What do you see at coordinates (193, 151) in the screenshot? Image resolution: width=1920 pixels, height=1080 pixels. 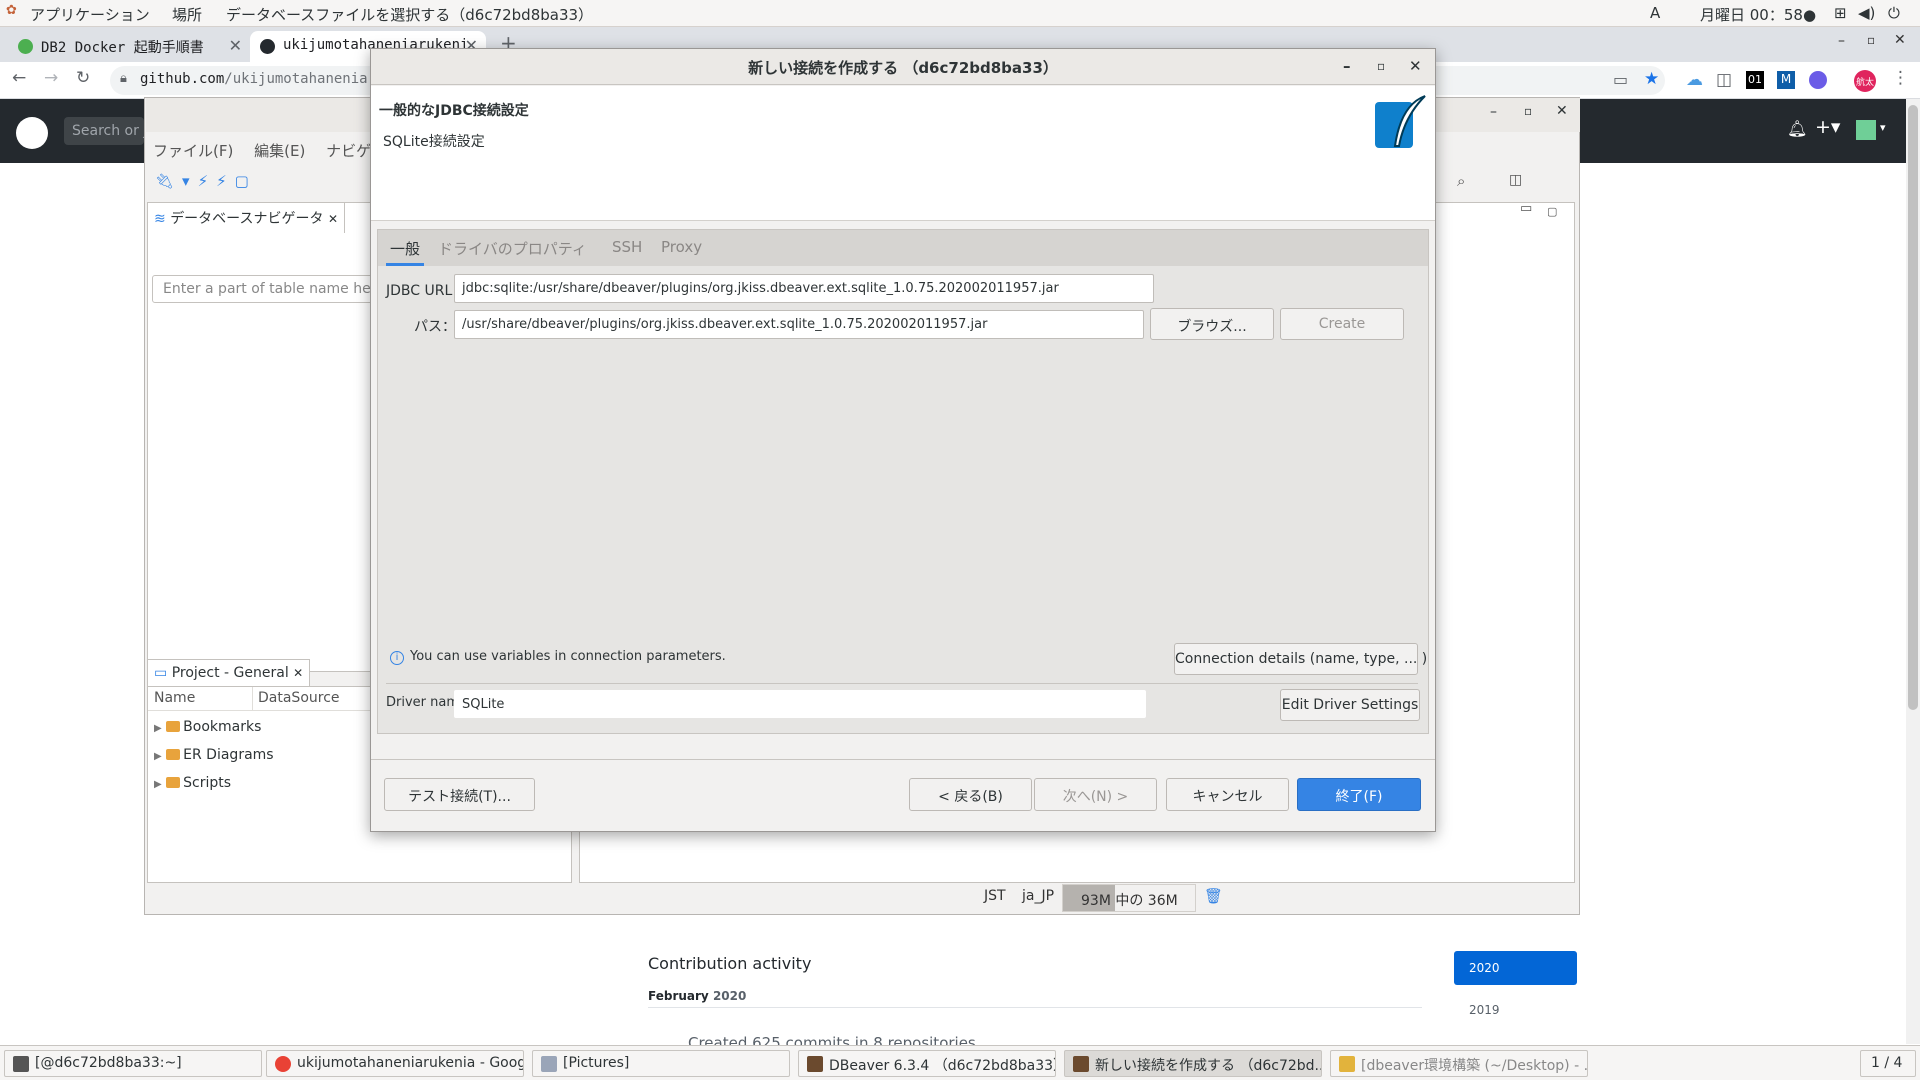 I see `menu-file: ファイル(F)` at bounding box center [193, 151].